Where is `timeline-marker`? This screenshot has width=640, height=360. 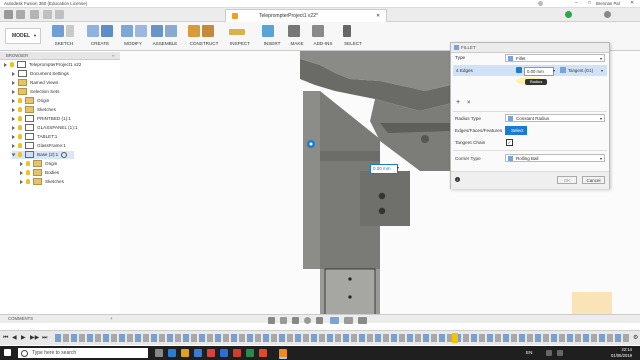 timeline-marker is located at coordinates (455, 338).